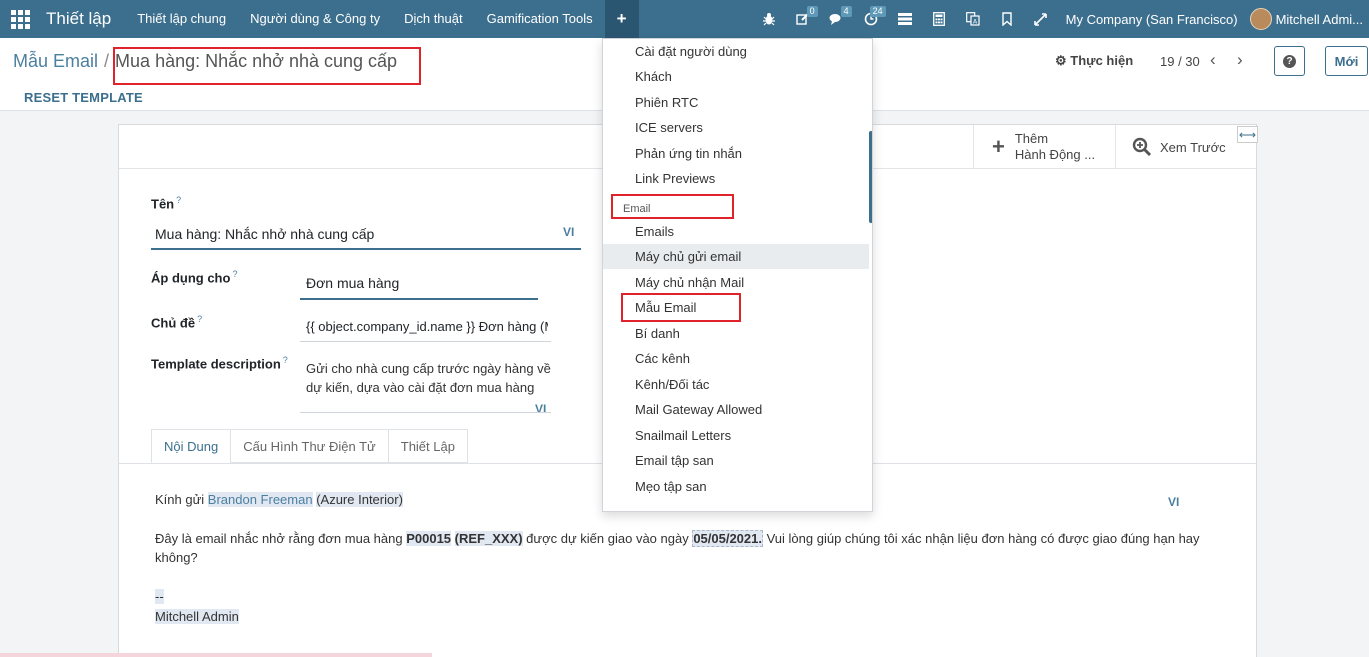 The image size is (1369, 657). I want to click on company-switcher: My Company (San Francisco), so click(1152, 19).